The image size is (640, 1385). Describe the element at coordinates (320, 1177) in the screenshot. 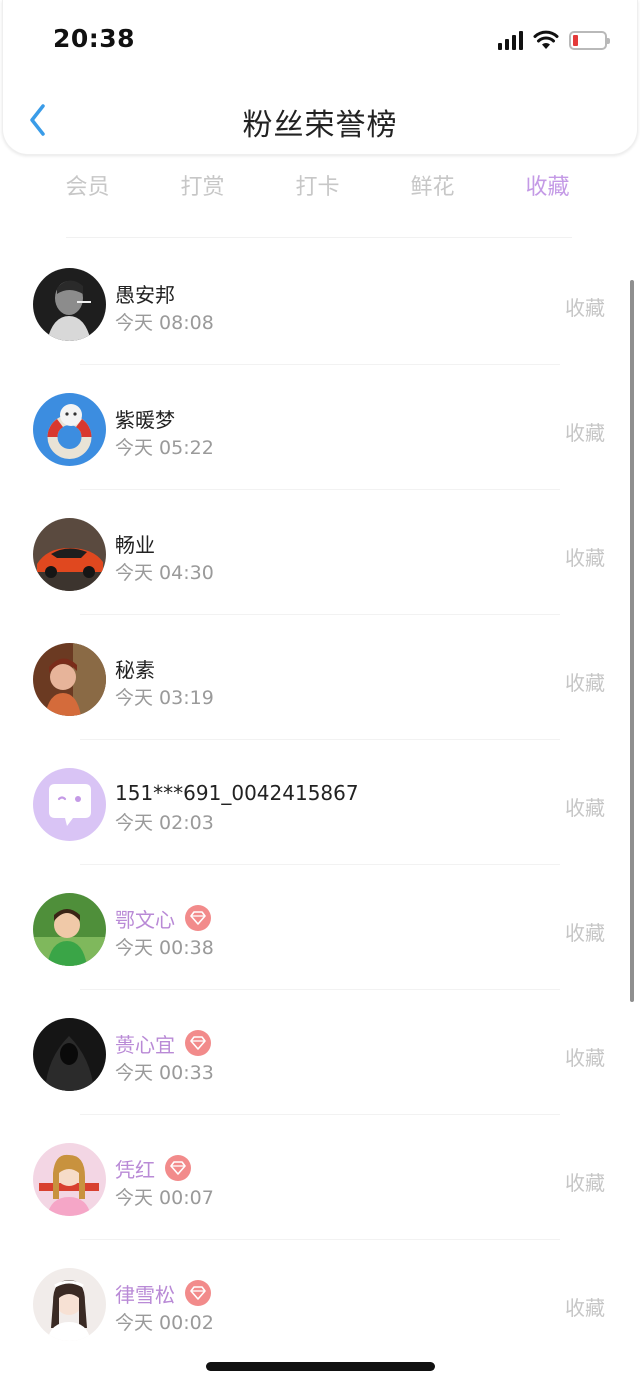

I see `list-item: 凭红 今天 00:07 收藏` at that location.